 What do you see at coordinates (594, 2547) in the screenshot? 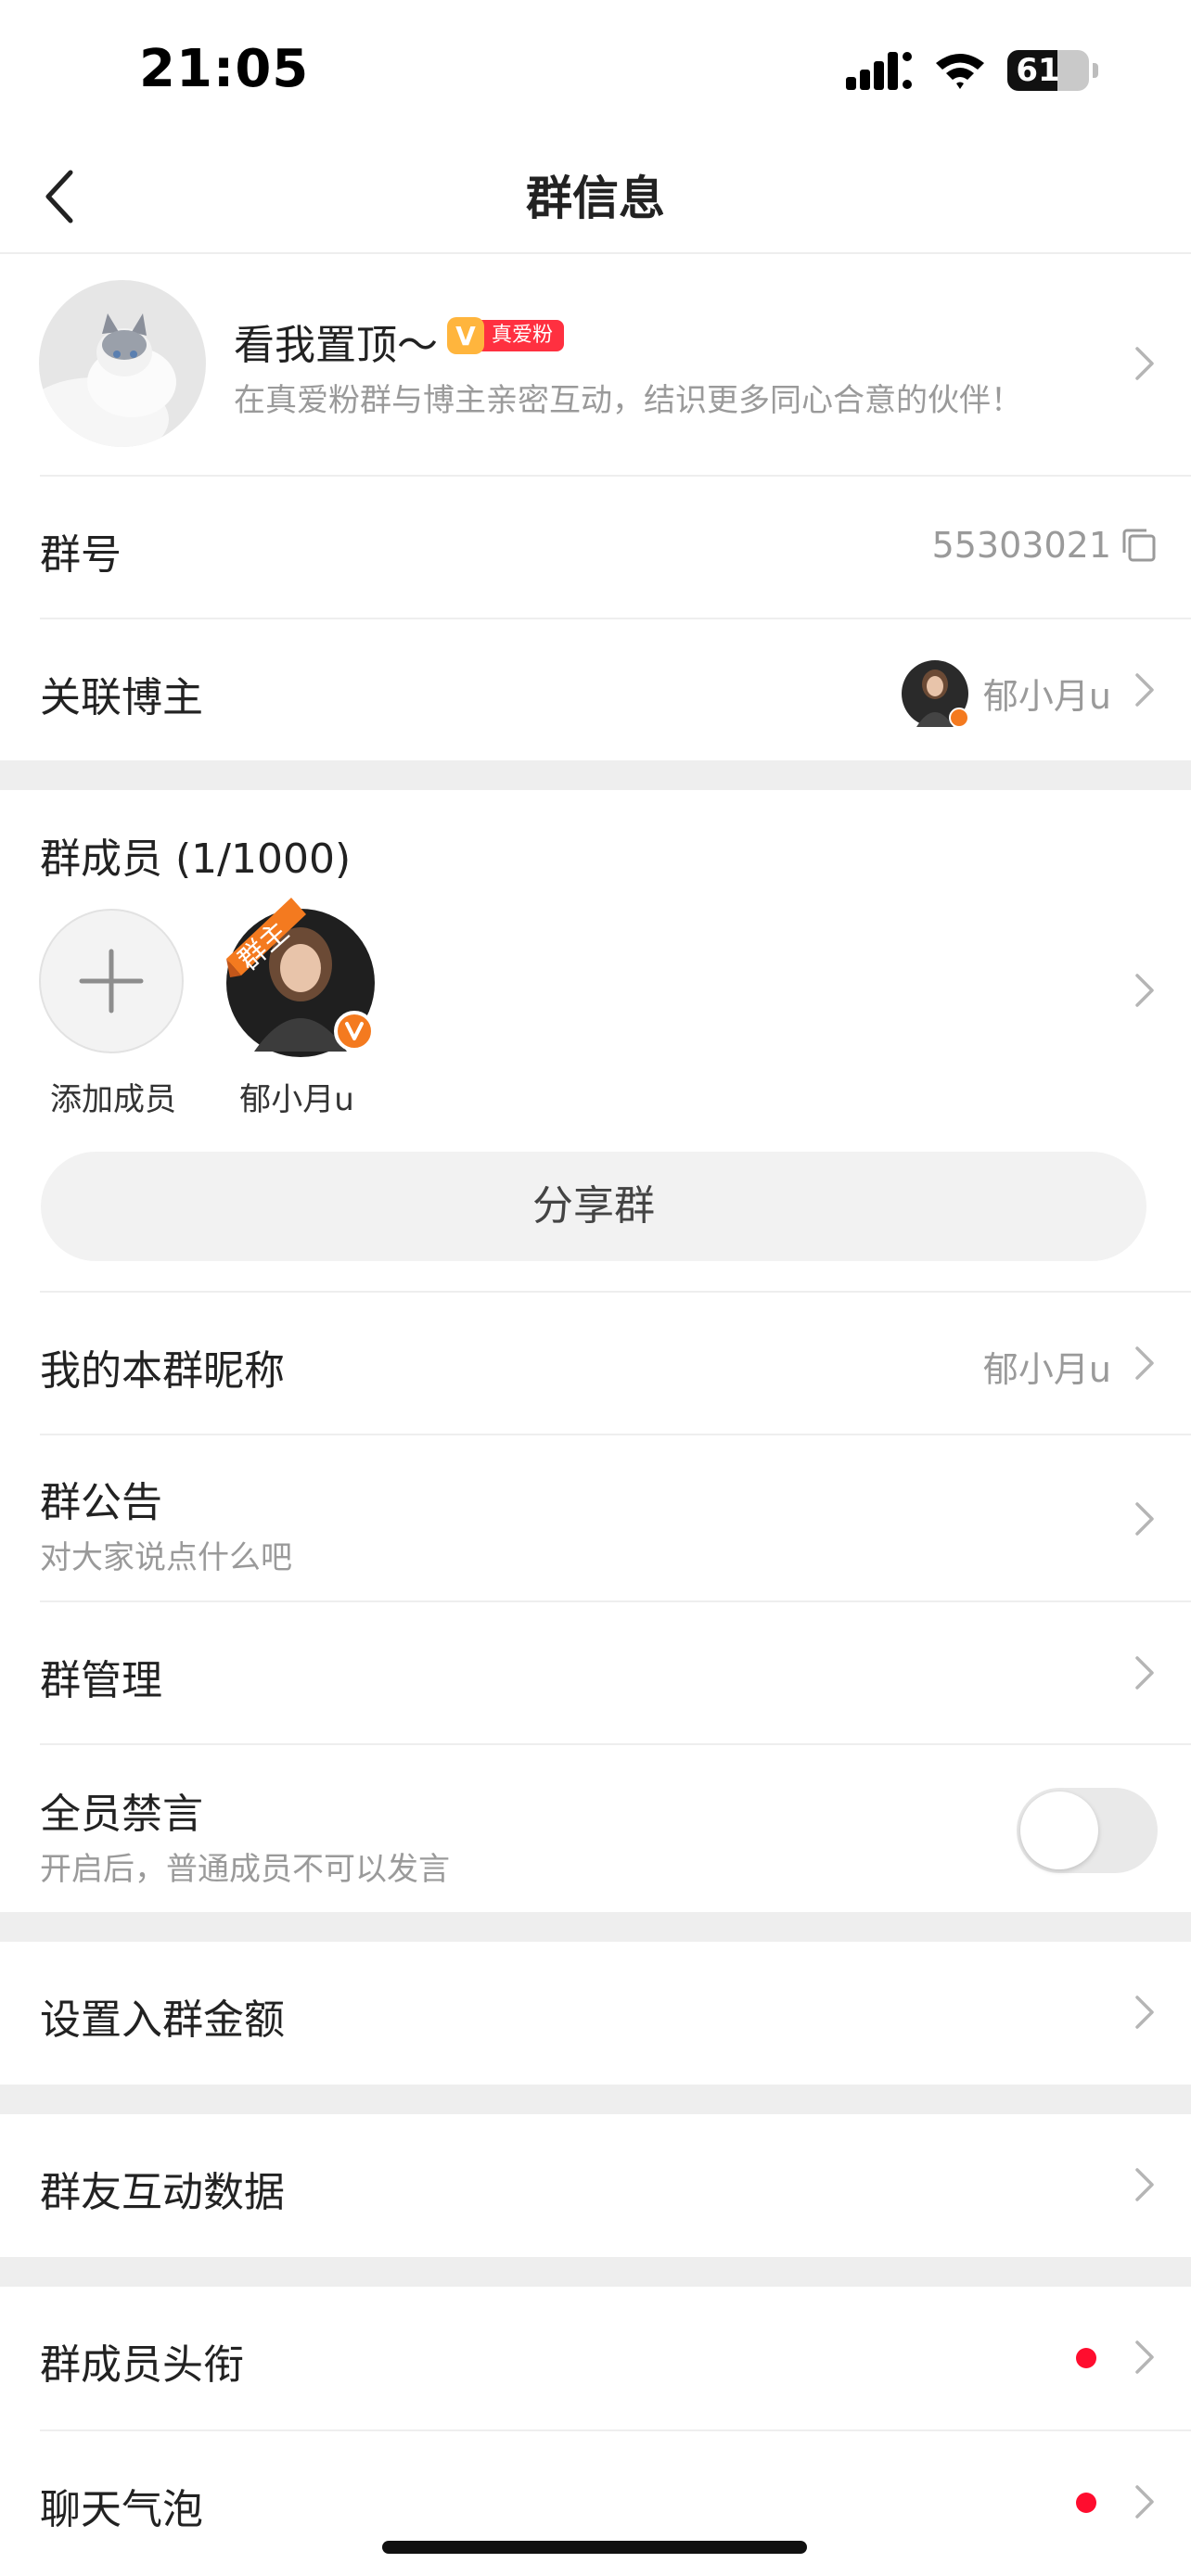
I see `home-indicator` at bounding box center [594, 2547].